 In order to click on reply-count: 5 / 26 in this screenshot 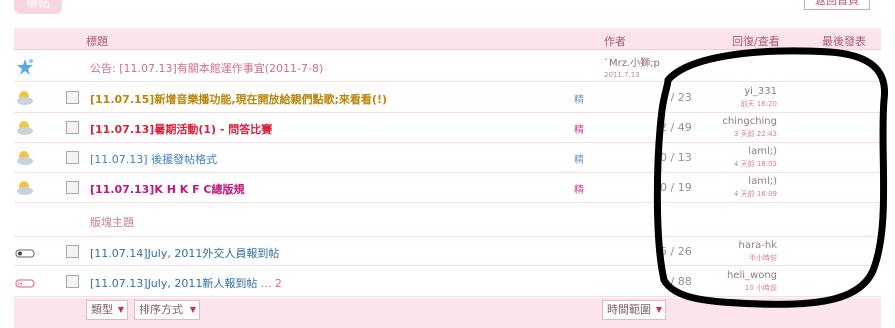, I will do `click(676, 251)`.